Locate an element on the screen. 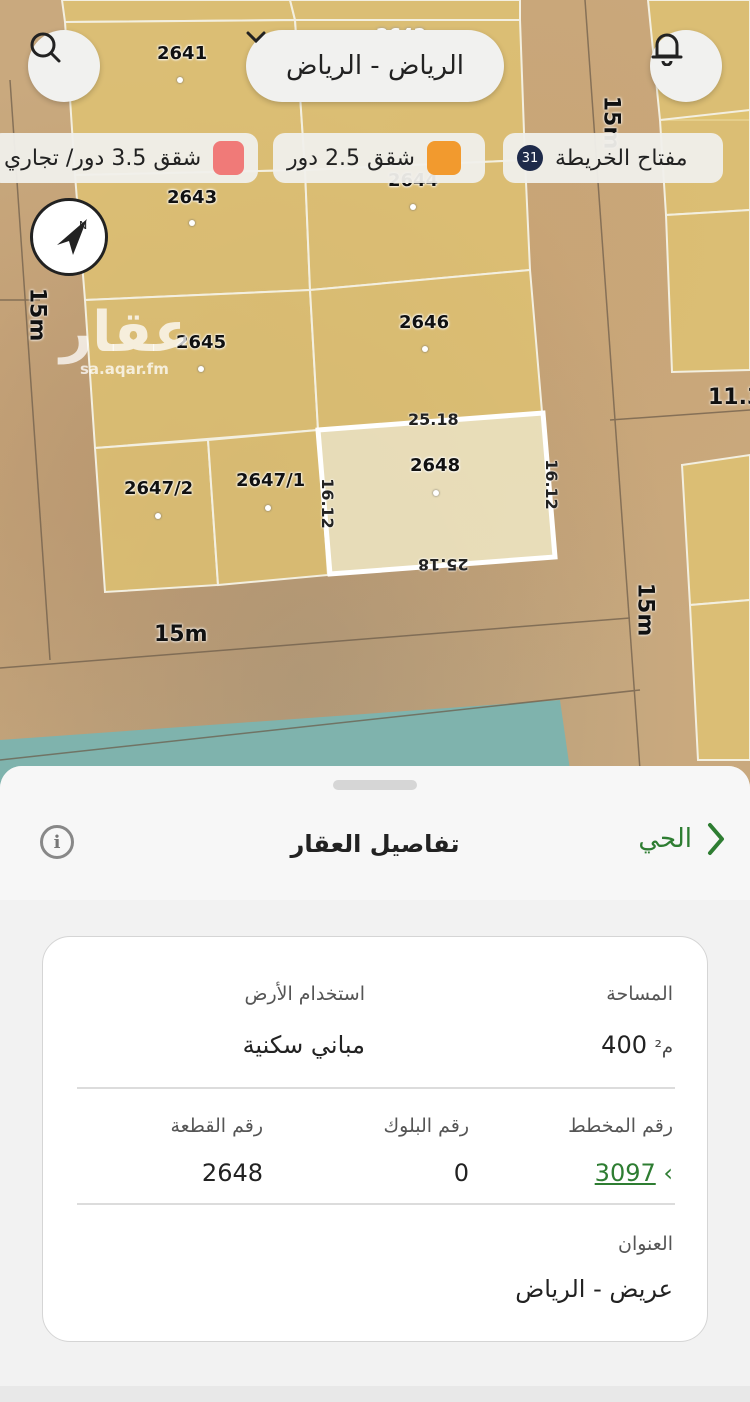 This screenshot has height=1402, width=750. city-label: الرياض - الرياض is located at coordinates (375, 66).